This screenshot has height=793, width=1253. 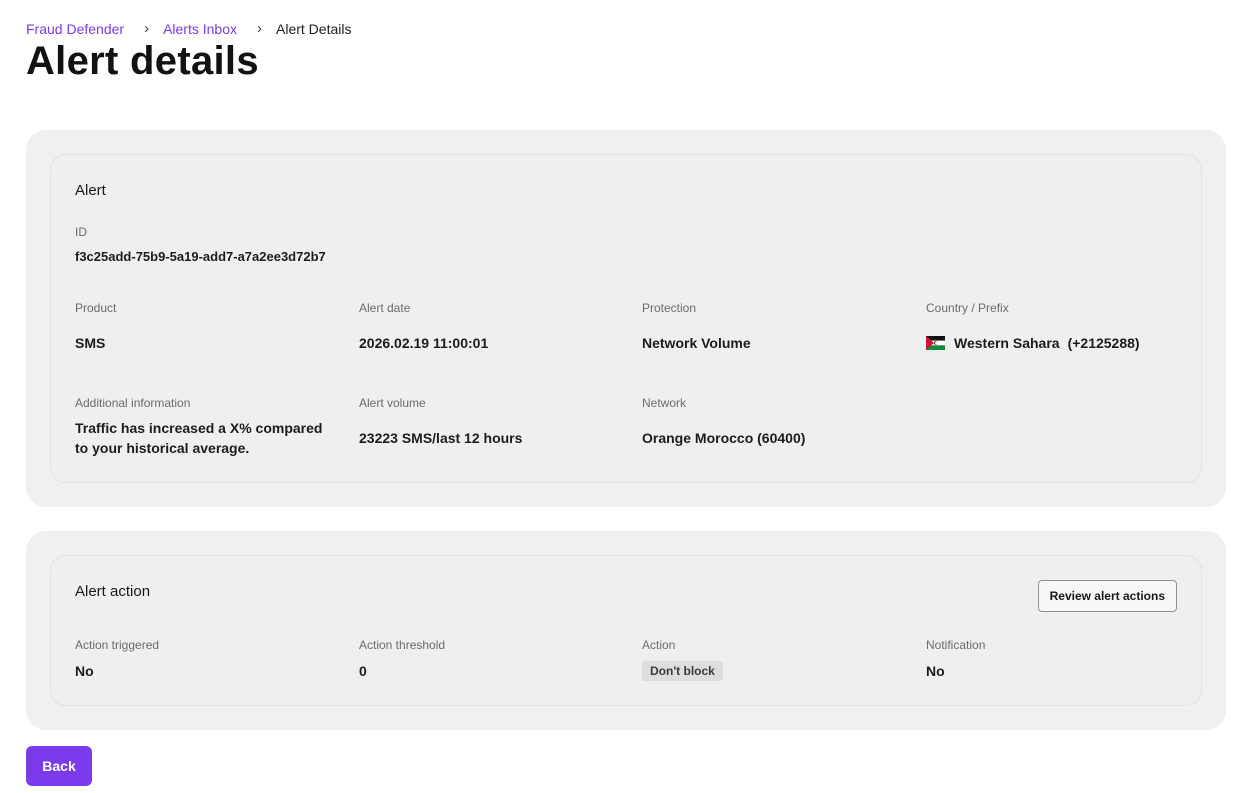 What do you see at coordinates (696, 343) in the screenshot?
I see `protection-value: Network Volume` at bounding box center [696, 343].